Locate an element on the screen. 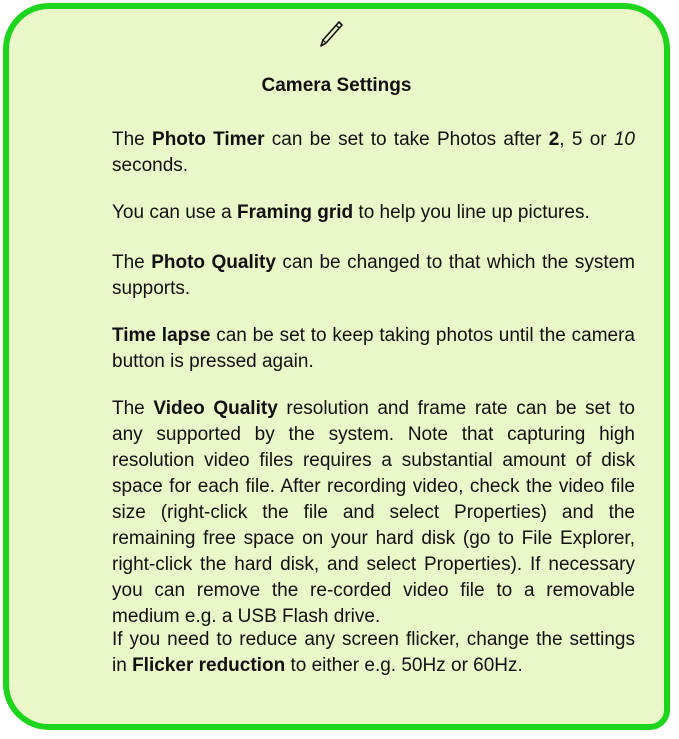 The width and height of the screenshot is (679, 739). time-lapse-term: Time lapse is located at coordinates (161, 335).